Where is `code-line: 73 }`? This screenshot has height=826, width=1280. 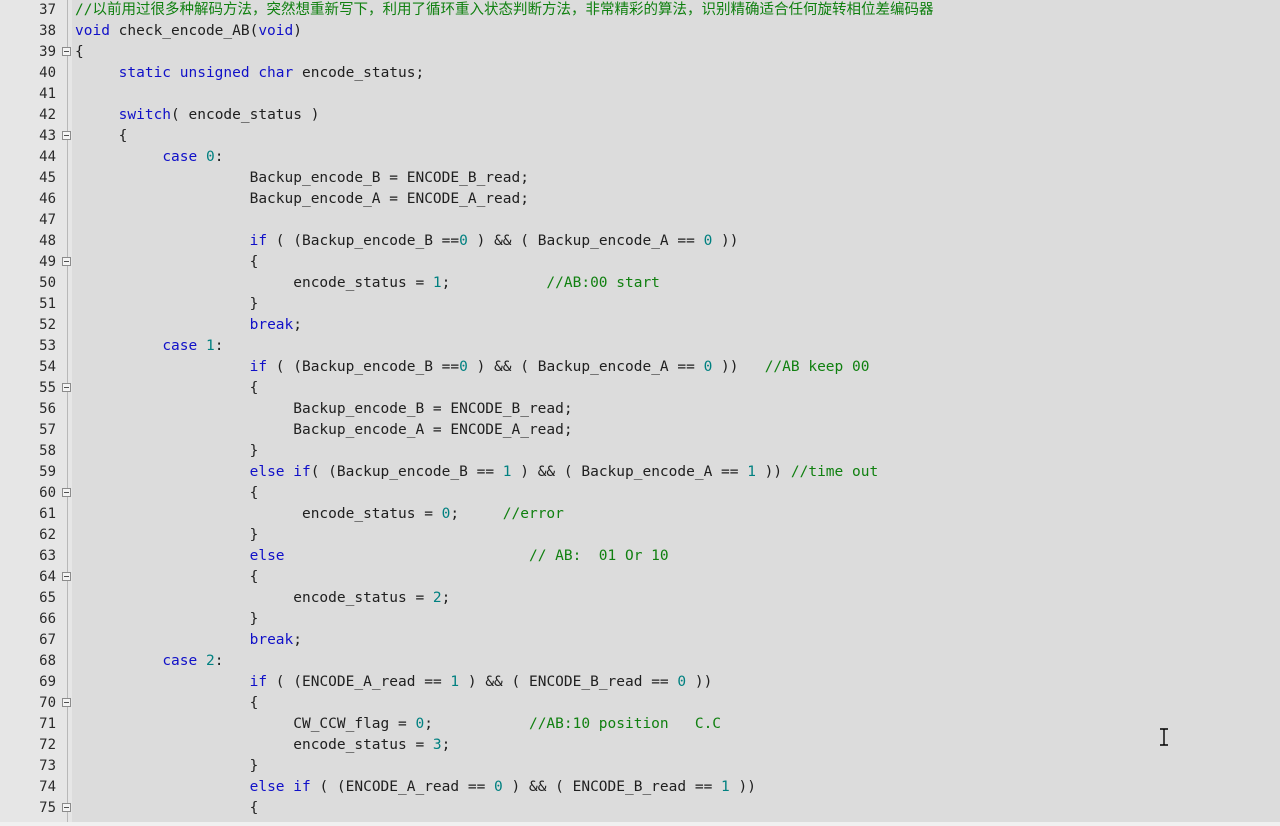 code-line: 73 } is located at coordinates (640, 766).